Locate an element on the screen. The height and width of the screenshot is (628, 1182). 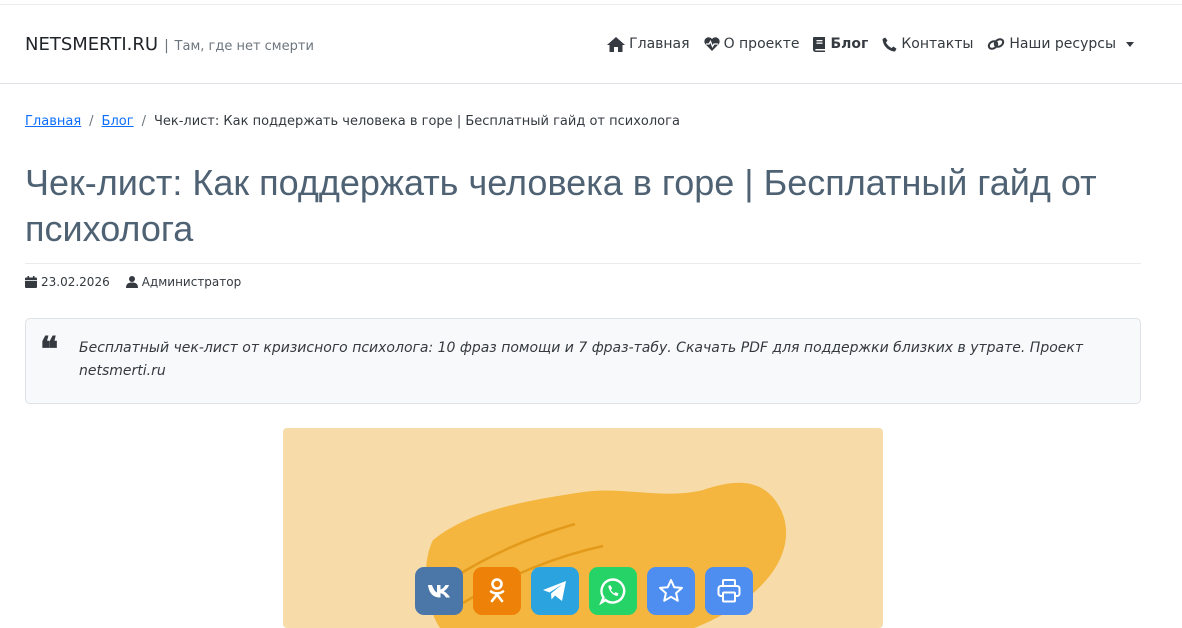
telegram-icon is located at coordinates (554, 591).